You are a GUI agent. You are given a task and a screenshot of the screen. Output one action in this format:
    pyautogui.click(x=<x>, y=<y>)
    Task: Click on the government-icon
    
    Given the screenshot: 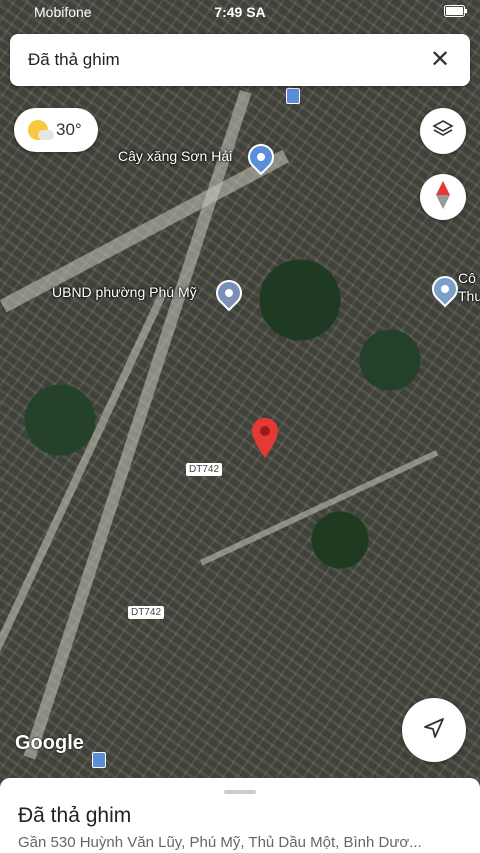 What is the action you would take?
    pyautogui.click(x=229, y=293)
    